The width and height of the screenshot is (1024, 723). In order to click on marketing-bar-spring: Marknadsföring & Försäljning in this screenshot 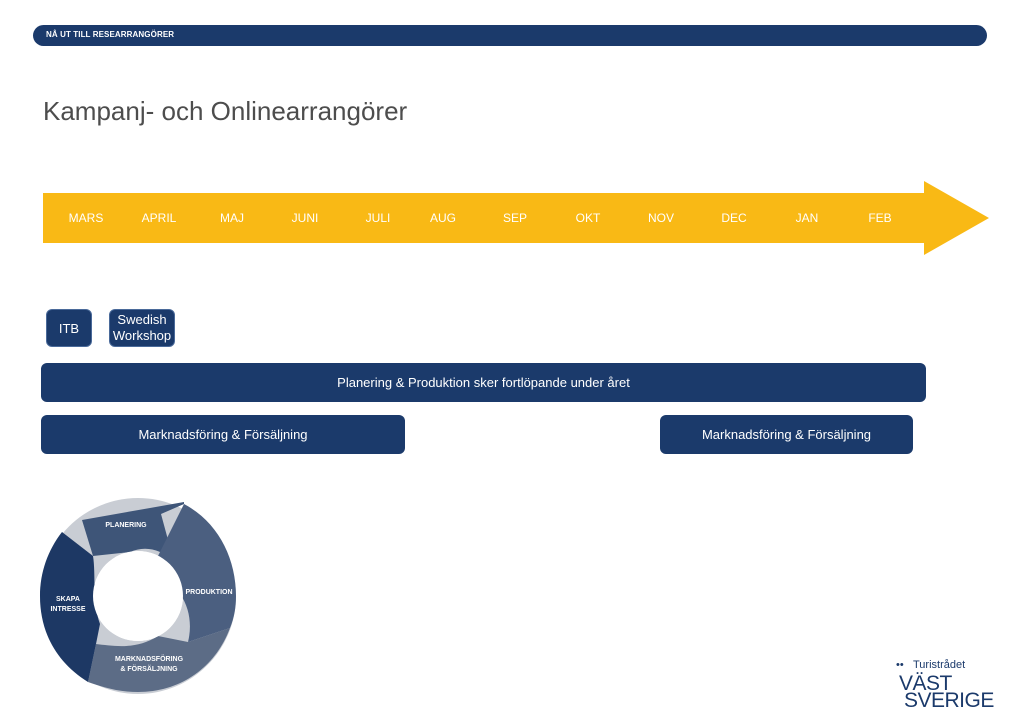, I will do `click(223, 434)`.